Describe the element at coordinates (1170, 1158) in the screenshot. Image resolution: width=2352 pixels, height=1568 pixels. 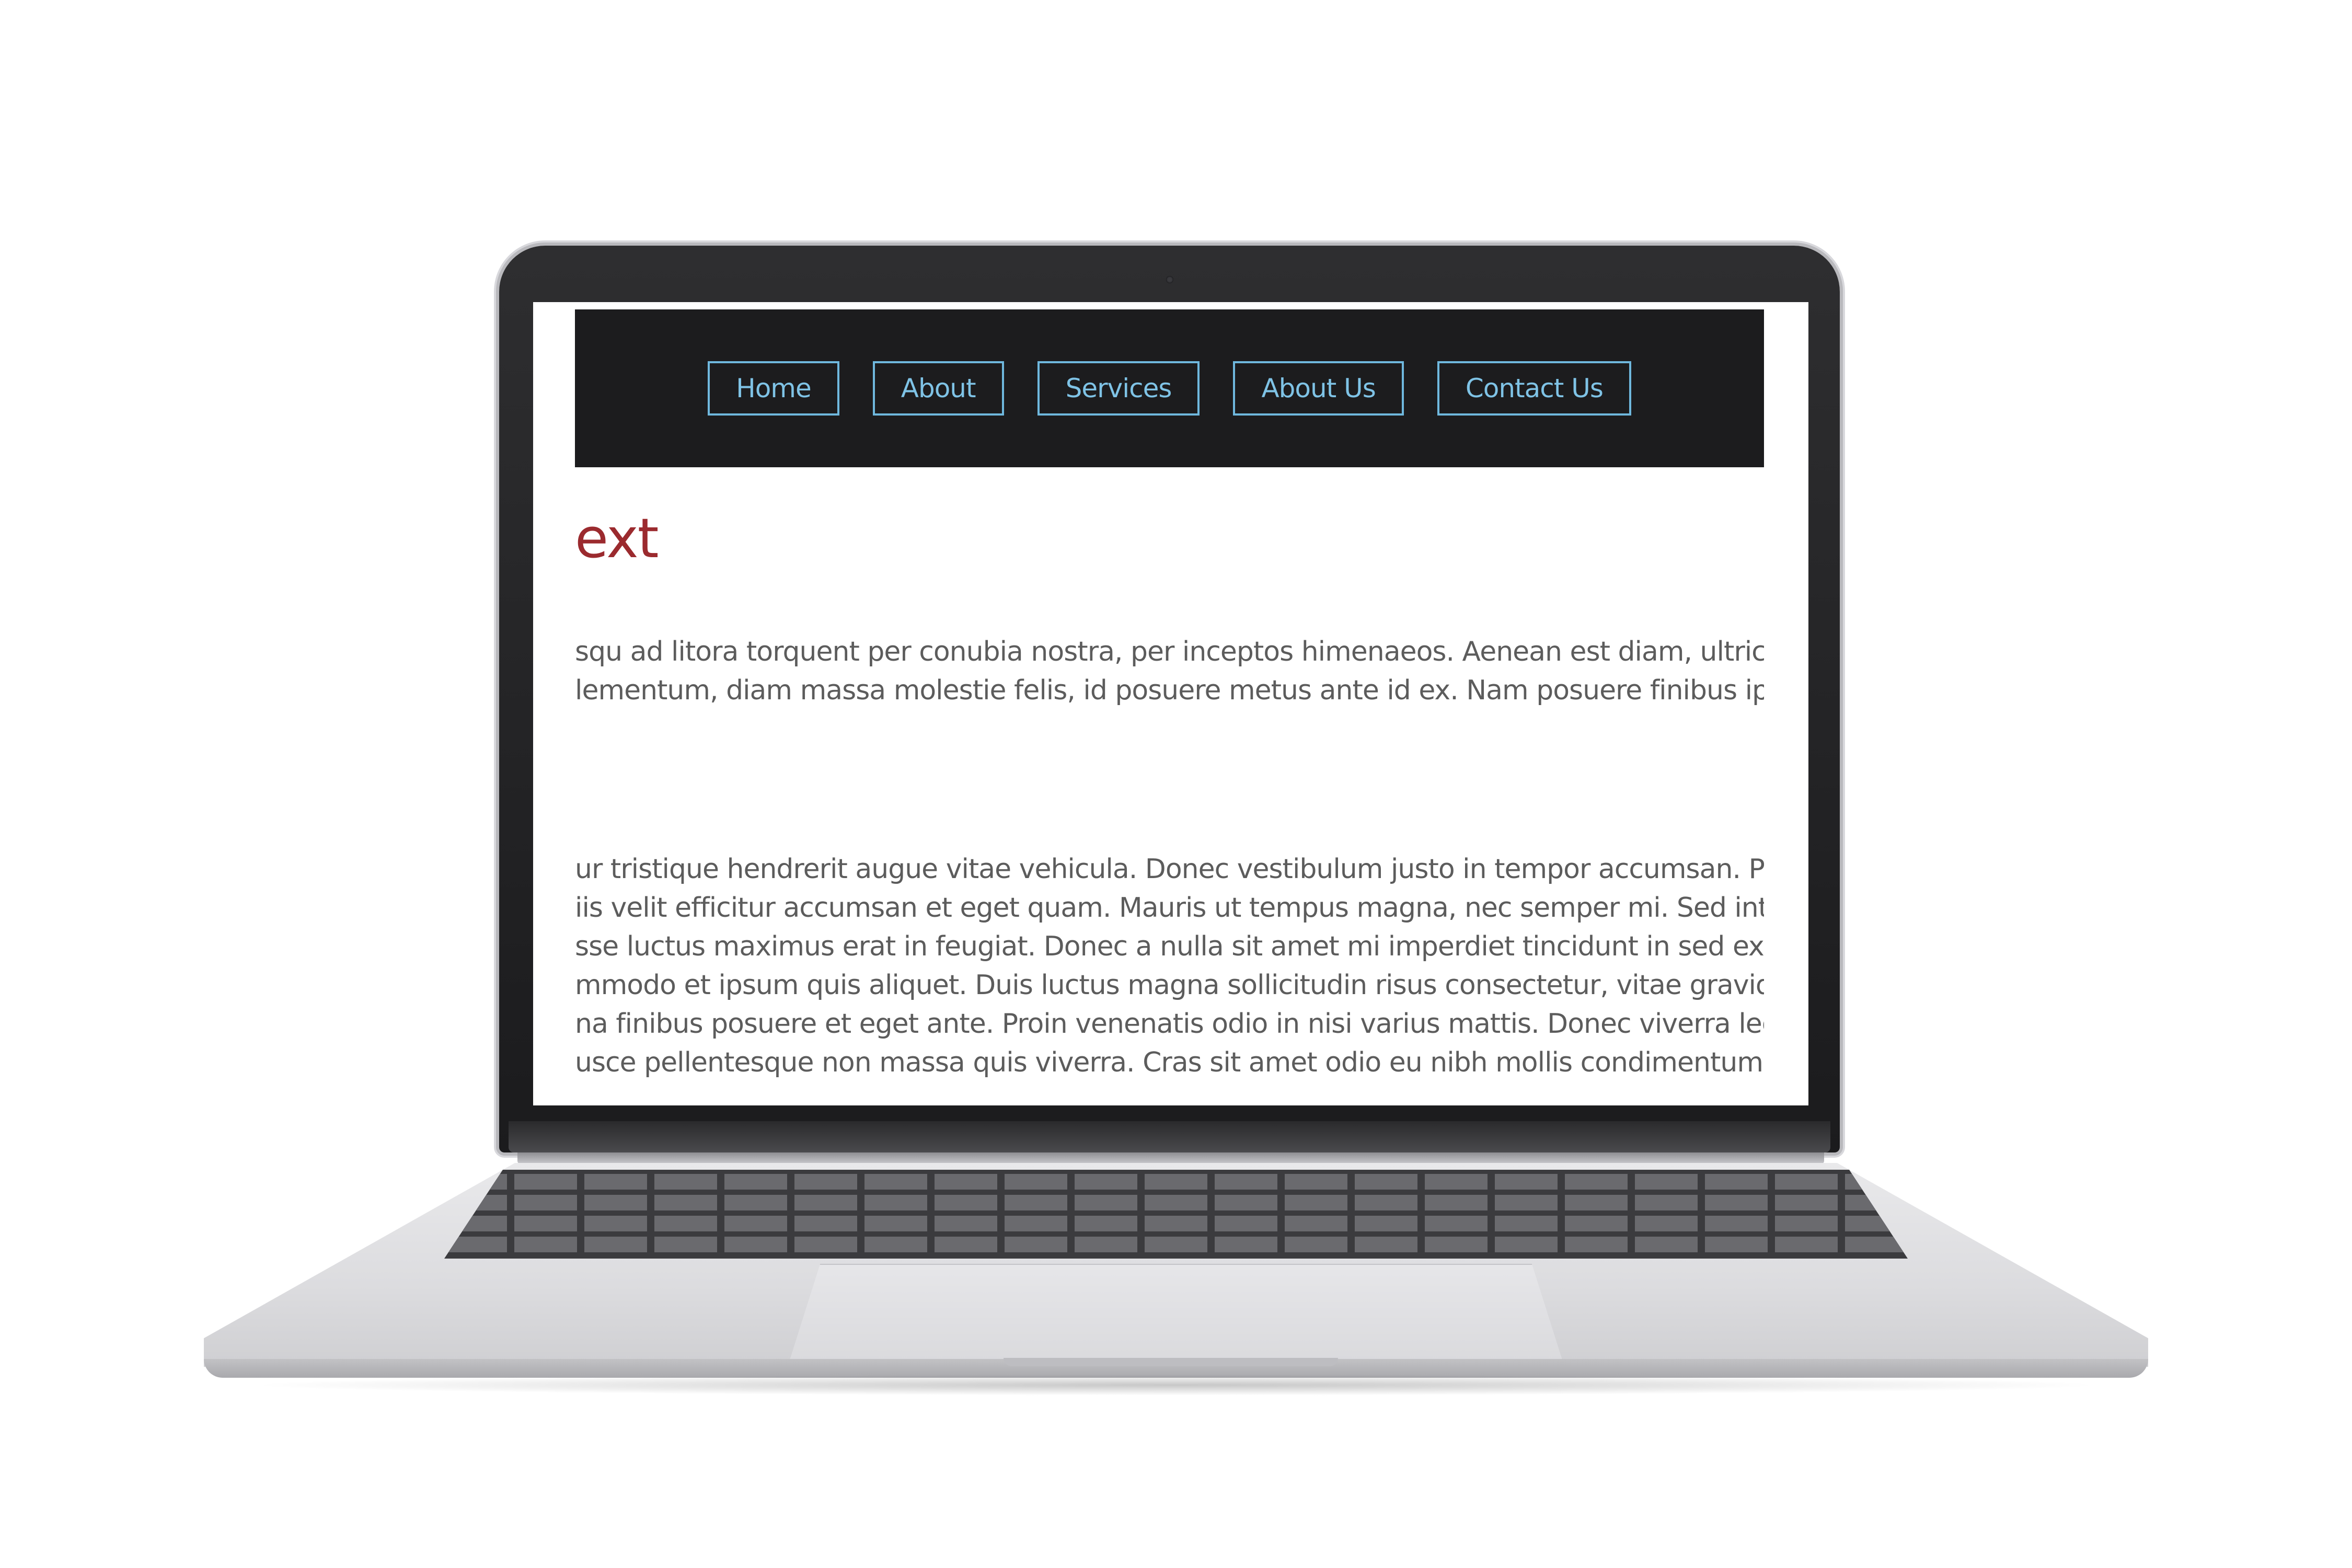
I see `laptop-hinge` at that location.